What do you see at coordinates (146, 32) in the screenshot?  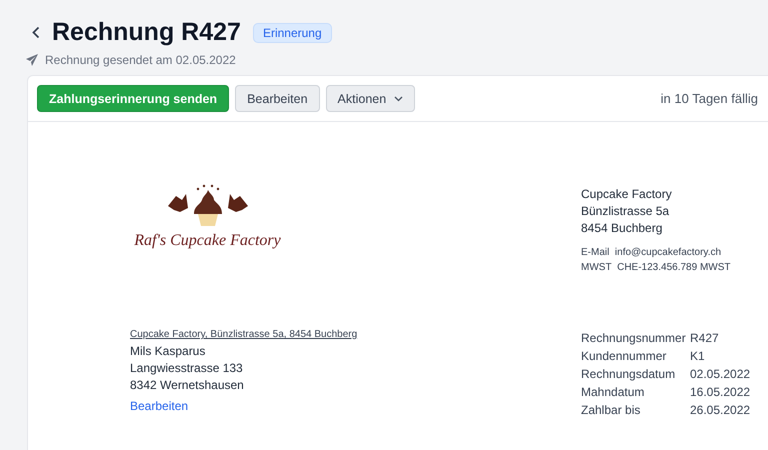 I see `page-title: Rechnung R427` at bounding box center [146, 32].